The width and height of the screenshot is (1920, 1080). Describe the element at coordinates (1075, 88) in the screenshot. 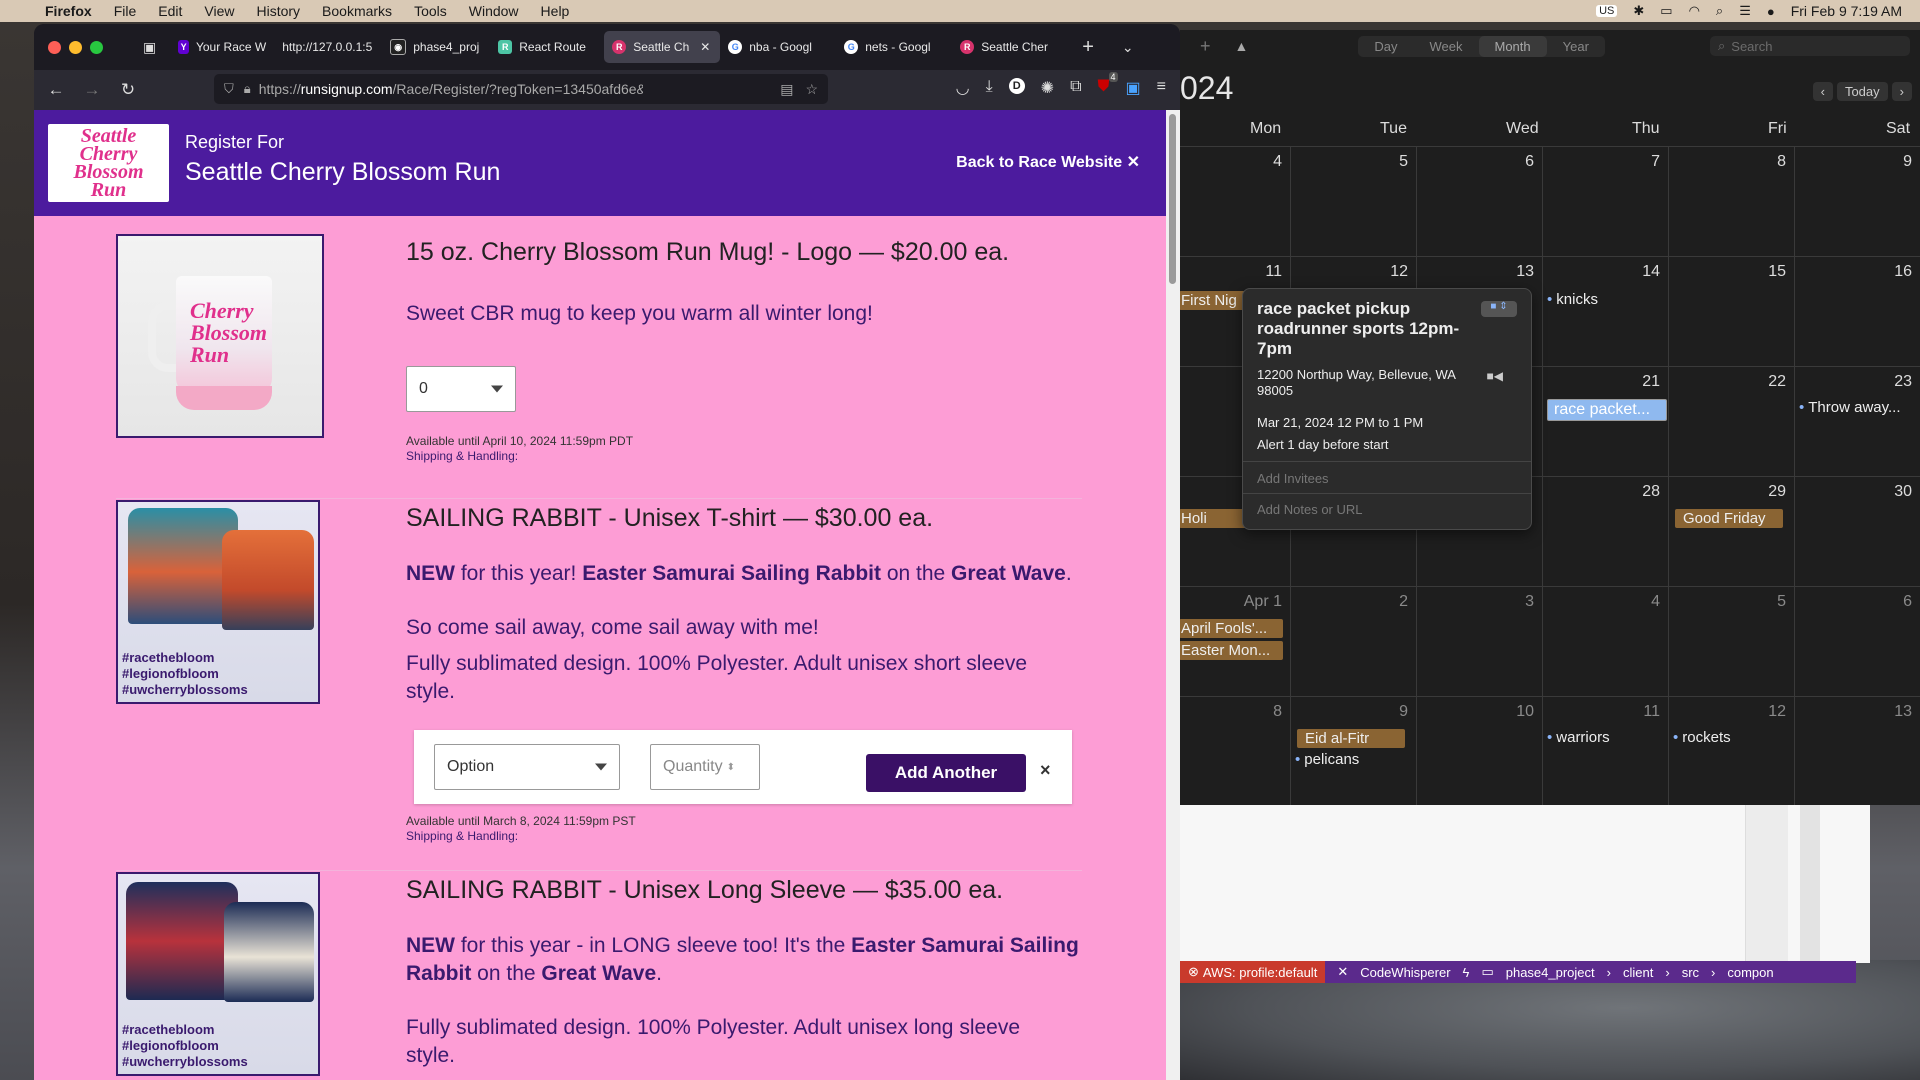

I see `extensions-puzzle-icon: ⧉` at that location.